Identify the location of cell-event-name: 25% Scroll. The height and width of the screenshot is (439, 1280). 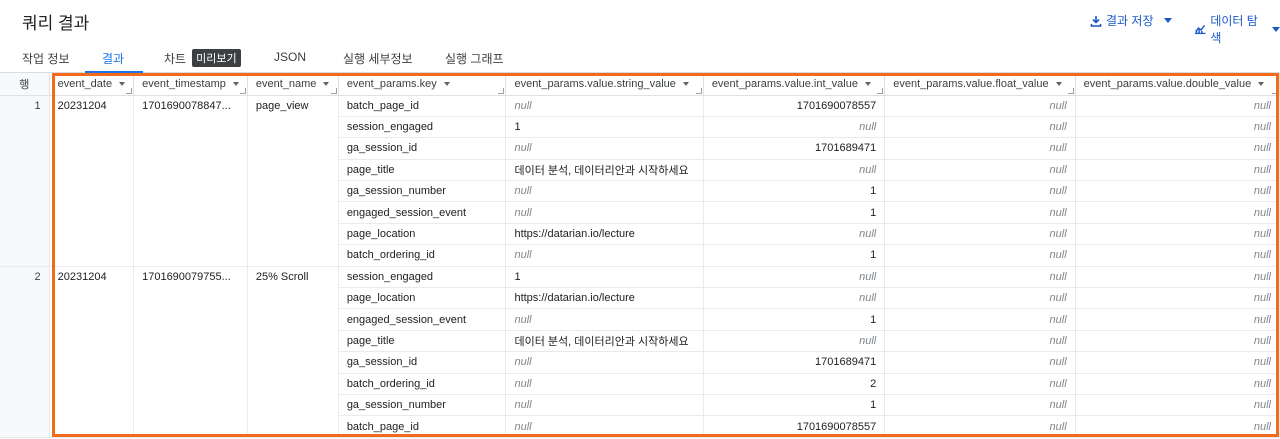
(293, 352).